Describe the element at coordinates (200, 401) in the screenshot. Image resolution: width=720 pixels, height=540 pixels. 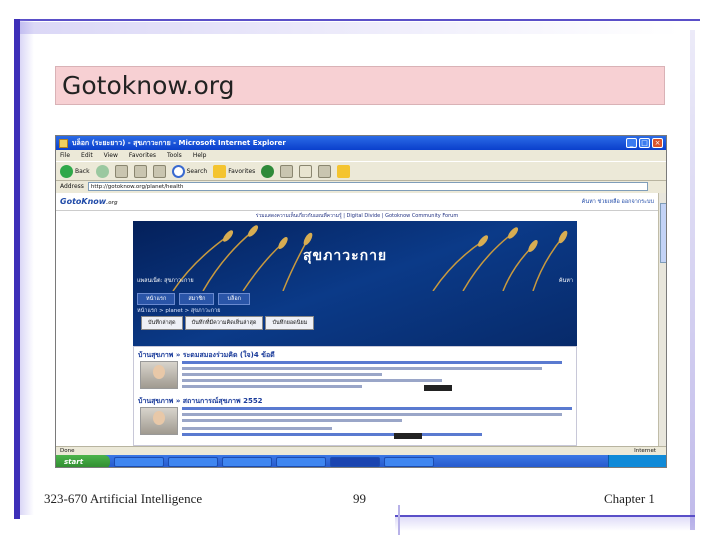
I see `post-title: บ้านสุขภาพ » สถานการณ์สุขภาพ 2552` at that location.